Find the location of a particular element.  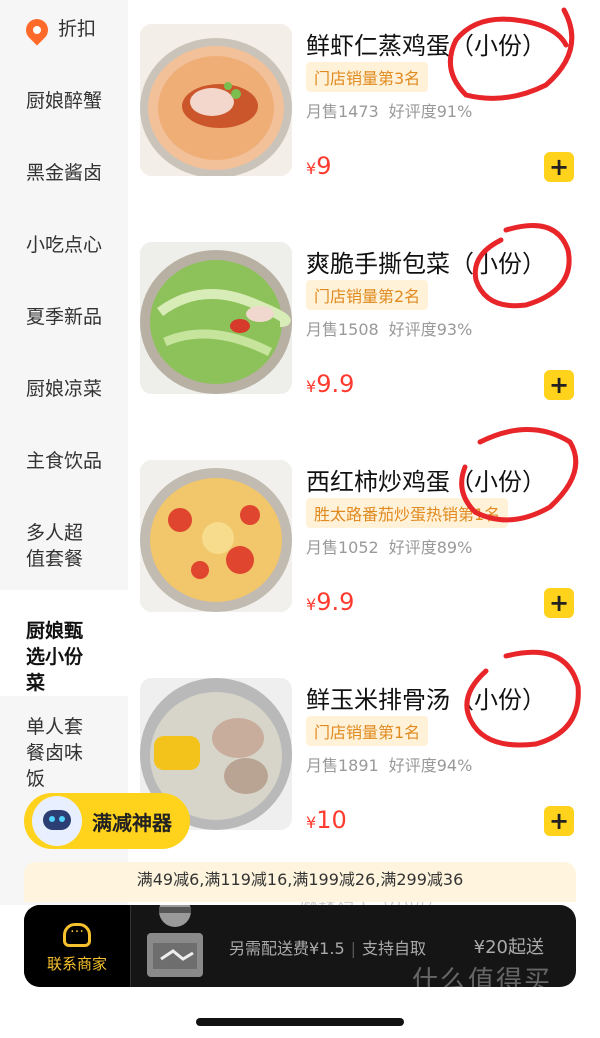

sidebar-item-group-sets: 多人超值套餐 is located at coordinates (55, 546).